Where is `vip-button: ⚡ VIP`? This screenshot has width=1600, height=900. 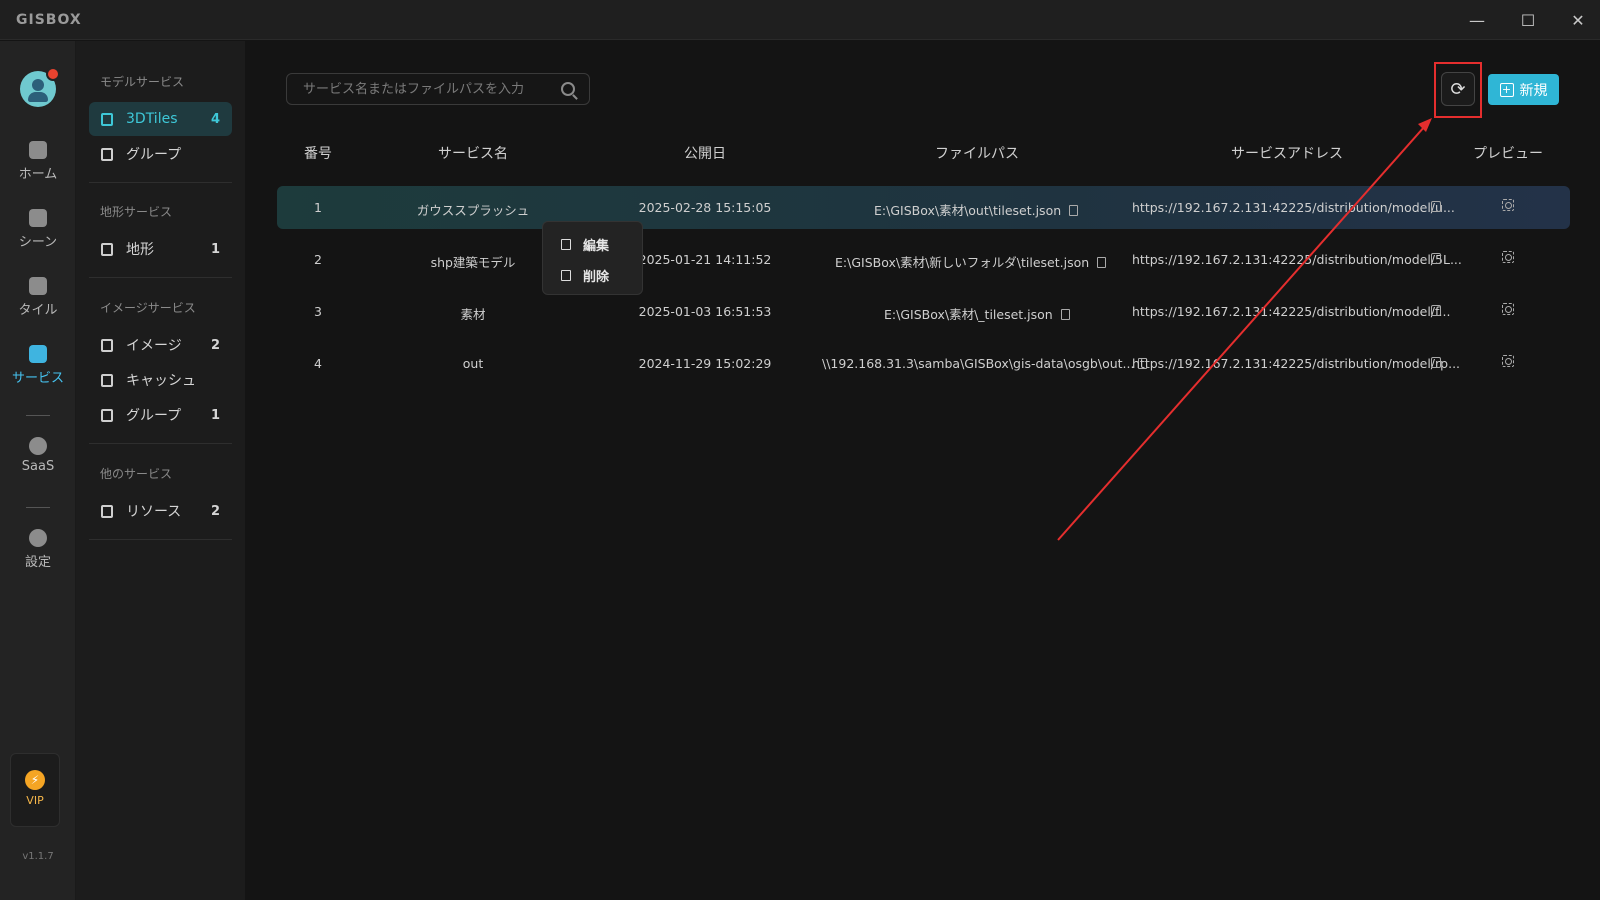
vip-button: ⚡ VIP is located at coordinates (35, 790).